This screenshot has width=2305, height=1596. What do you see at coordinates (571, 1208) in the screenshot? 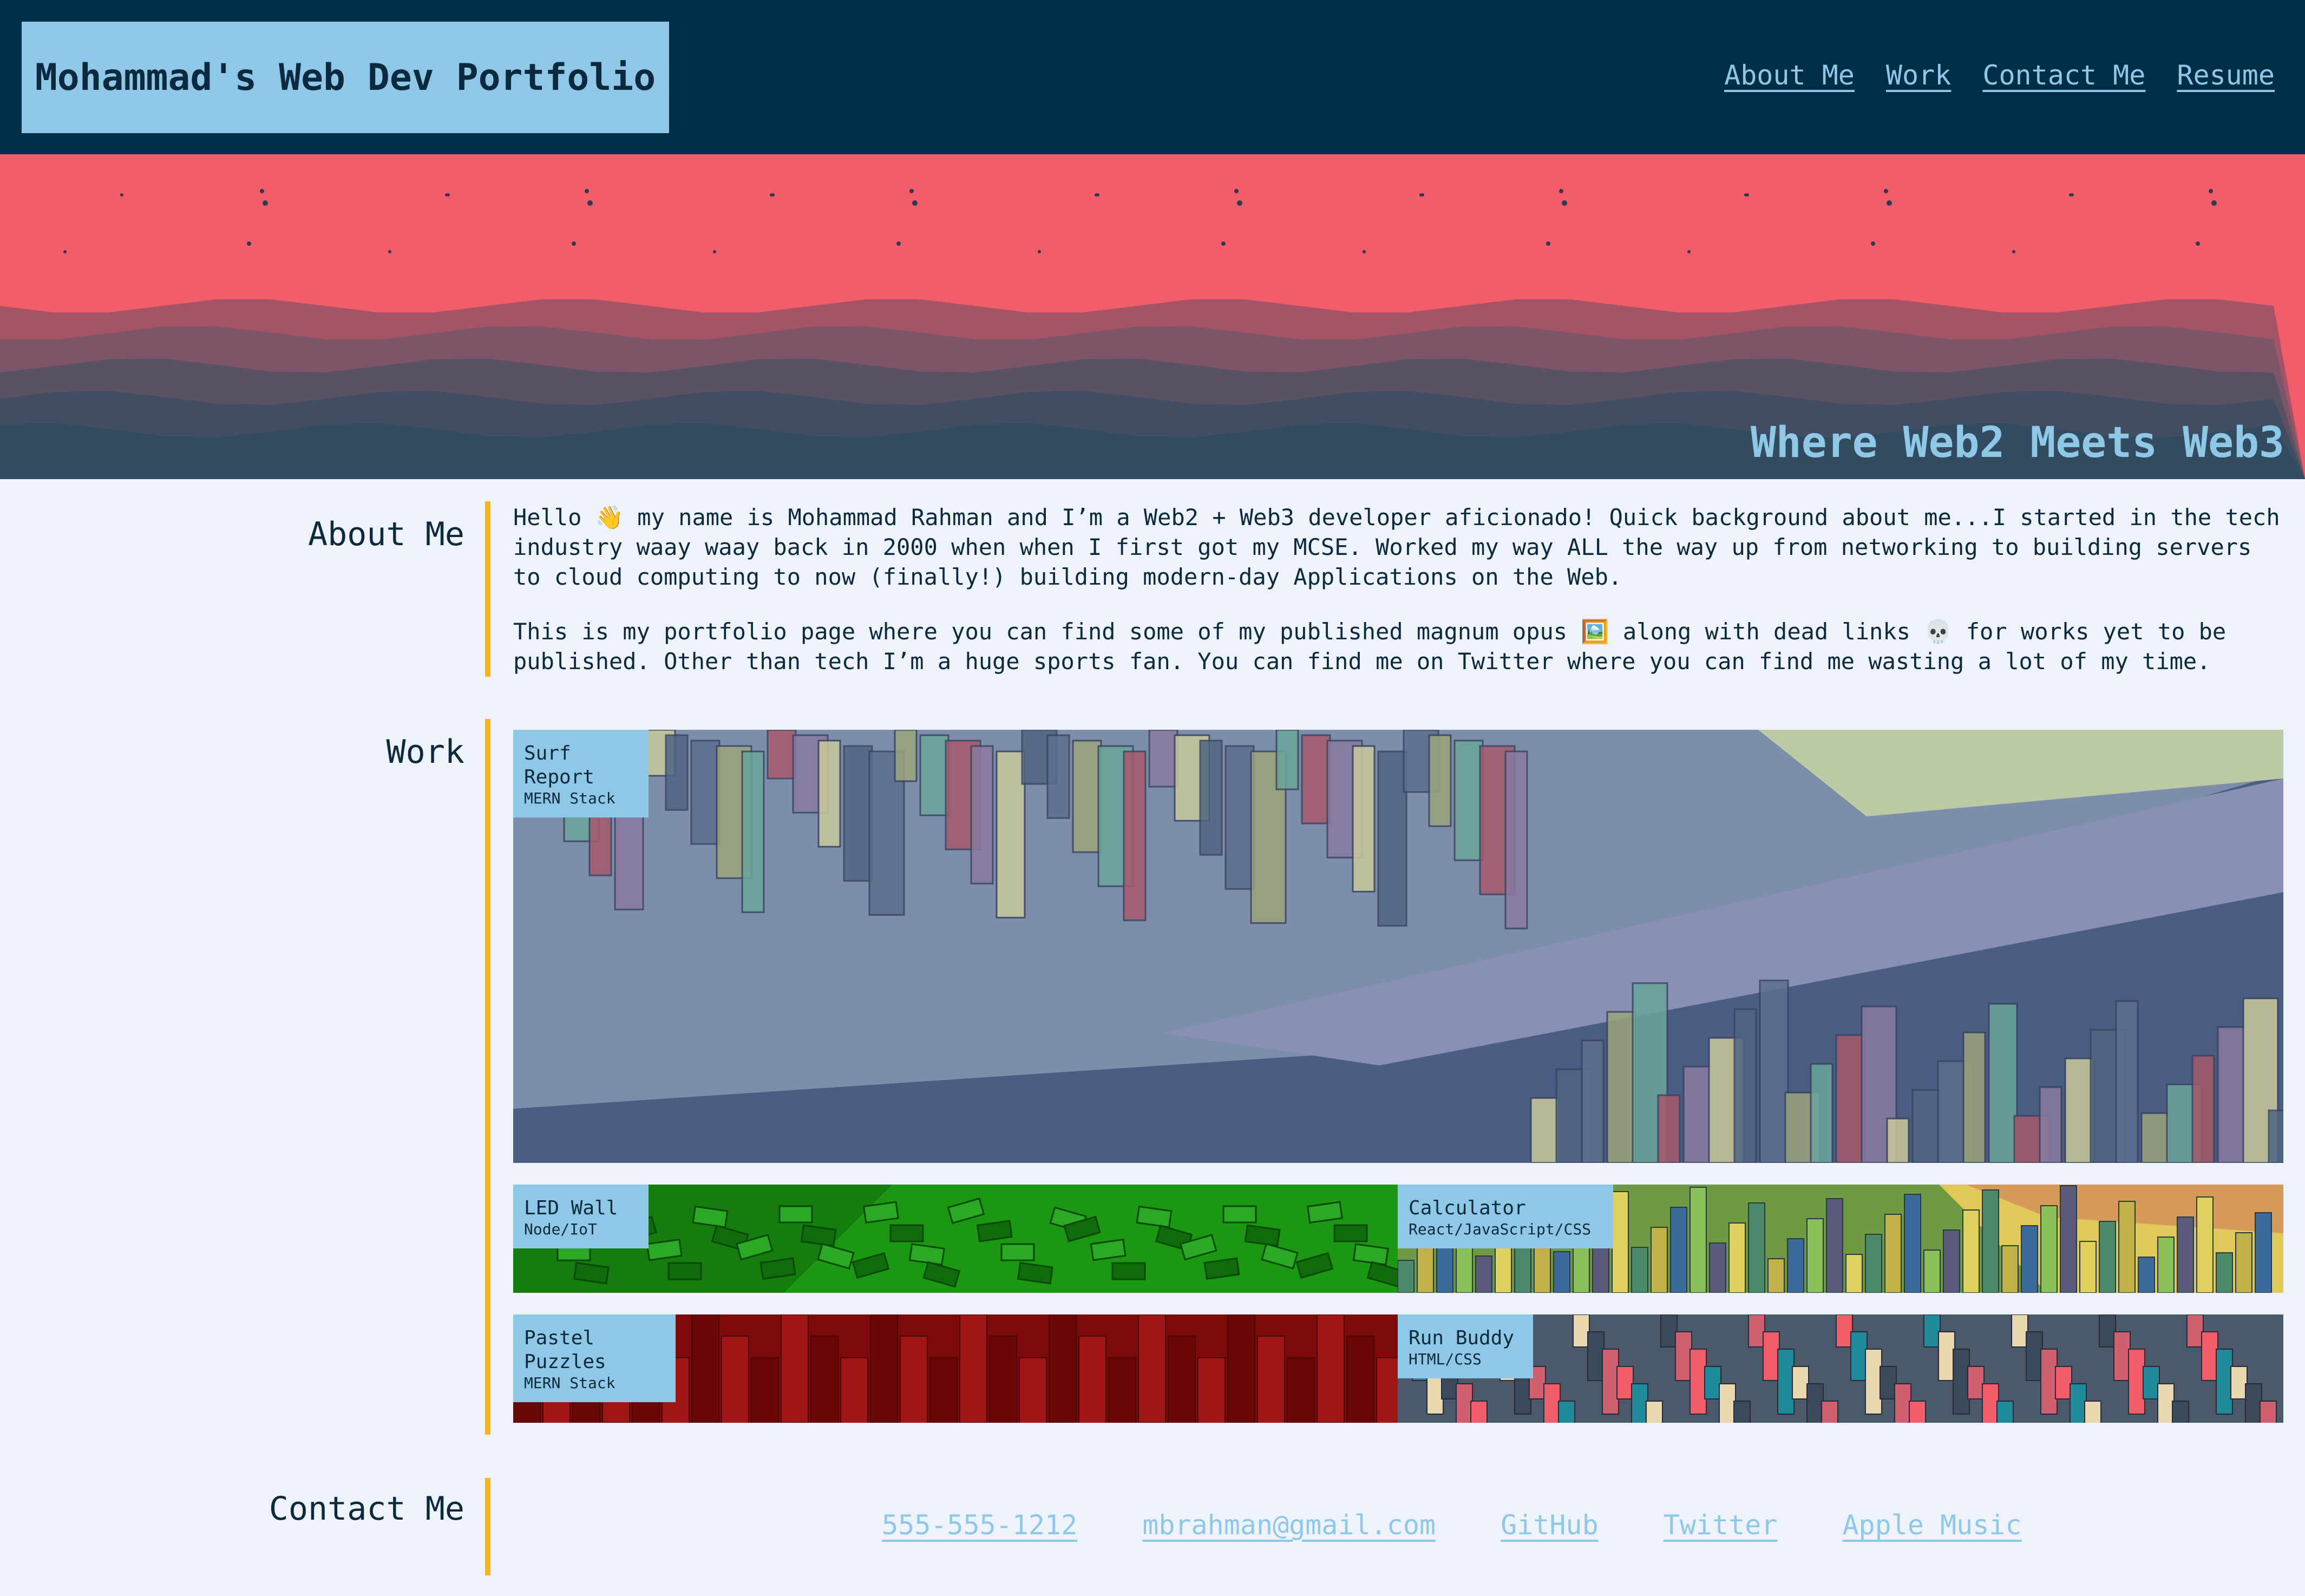
I see `project-title: LED Wall` at bounding box center [571, 1208].